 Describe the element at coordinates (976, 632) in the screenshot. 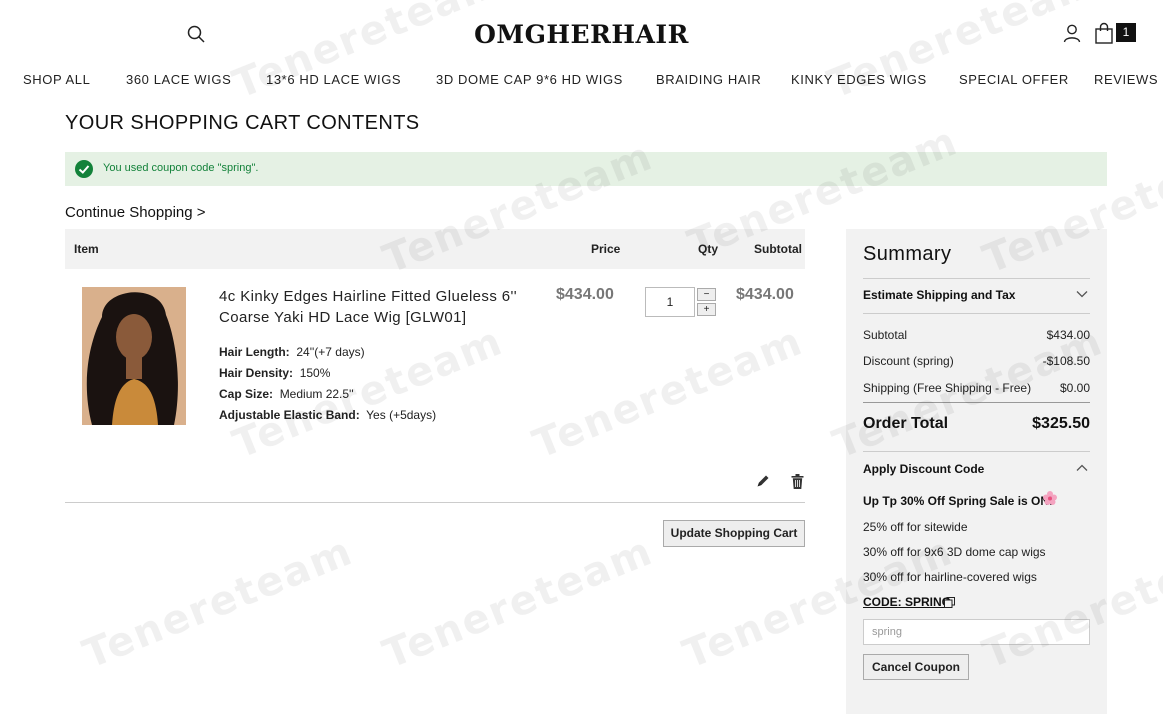

I see `coupon-code-input` at that location.